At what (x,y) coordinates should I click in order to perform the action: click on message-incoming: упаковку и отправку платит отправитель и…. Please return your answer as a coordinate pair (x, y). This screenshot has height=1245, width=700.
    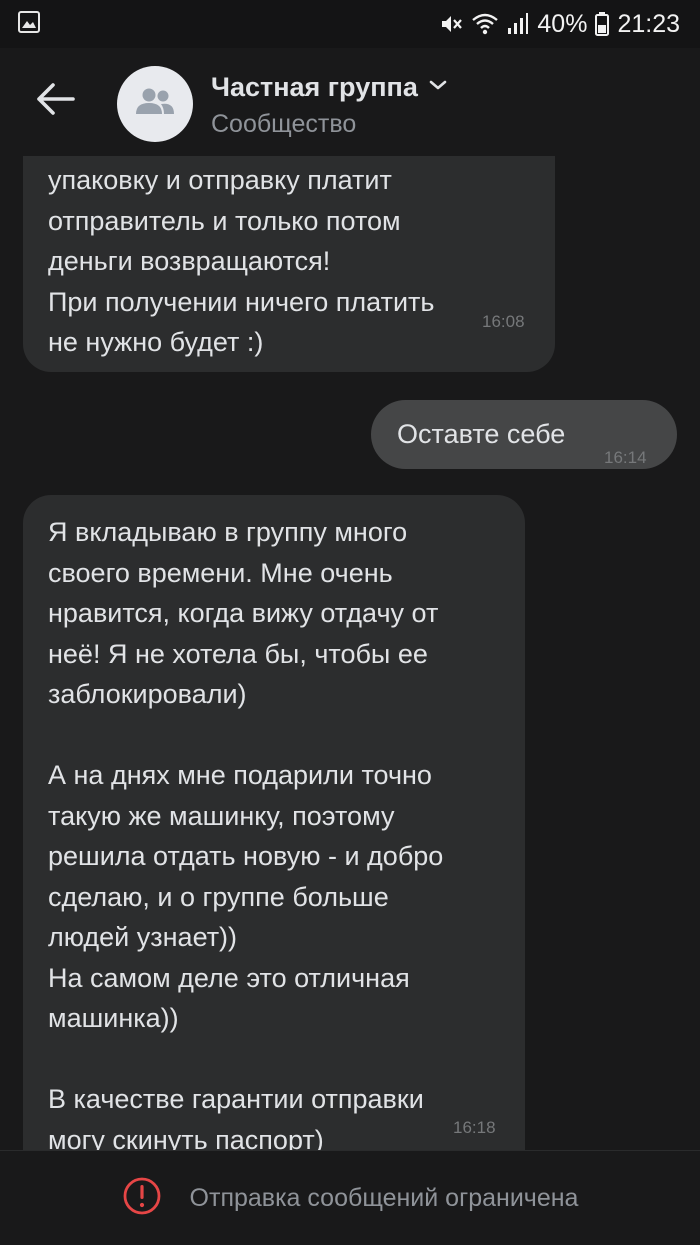
    Looking at the image, I should click on (289, 264).